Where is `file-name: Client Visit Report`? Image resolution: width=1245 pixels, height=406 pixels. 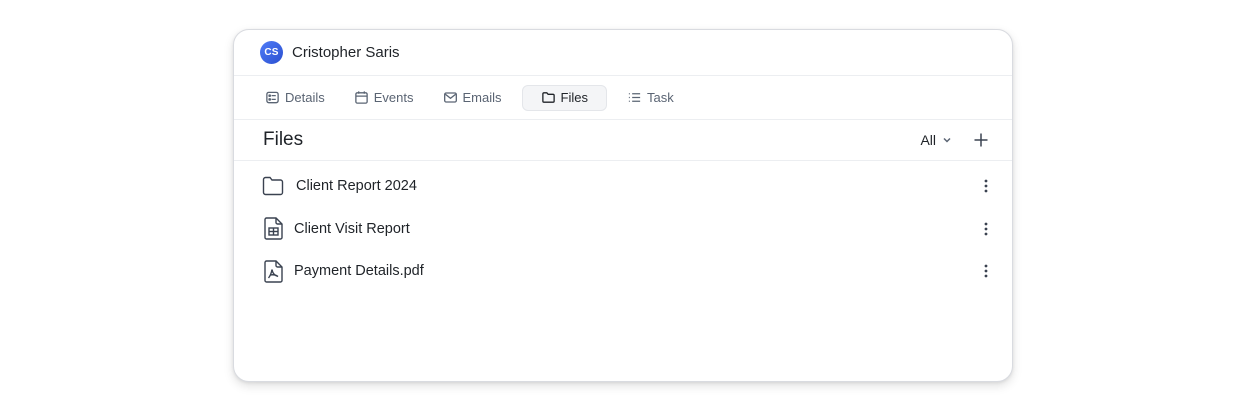
file-name: Client Visit Report is located at coordinates (352, 228).